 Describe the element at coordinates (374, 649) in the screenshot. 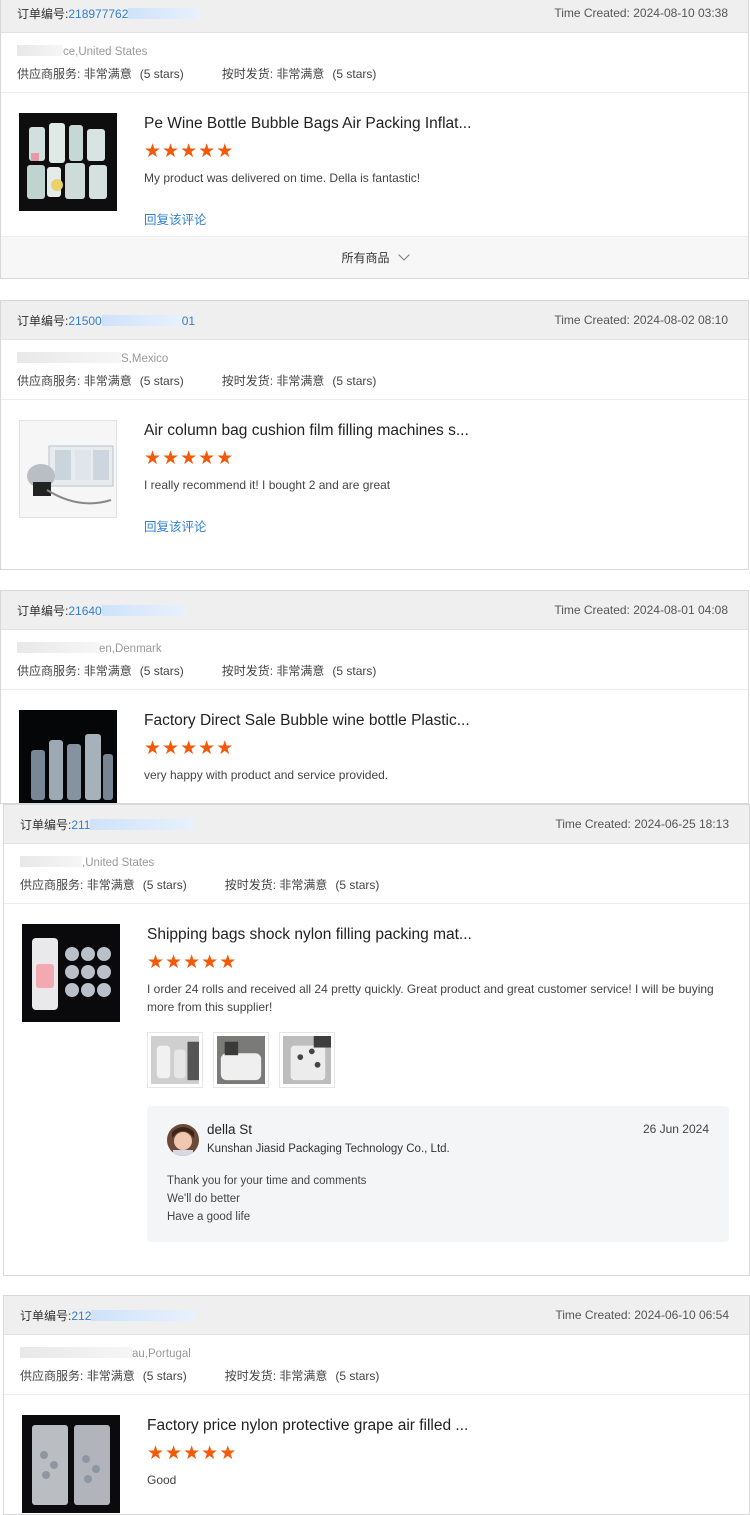

I see `buyer-location: en,Denmark` at that location.